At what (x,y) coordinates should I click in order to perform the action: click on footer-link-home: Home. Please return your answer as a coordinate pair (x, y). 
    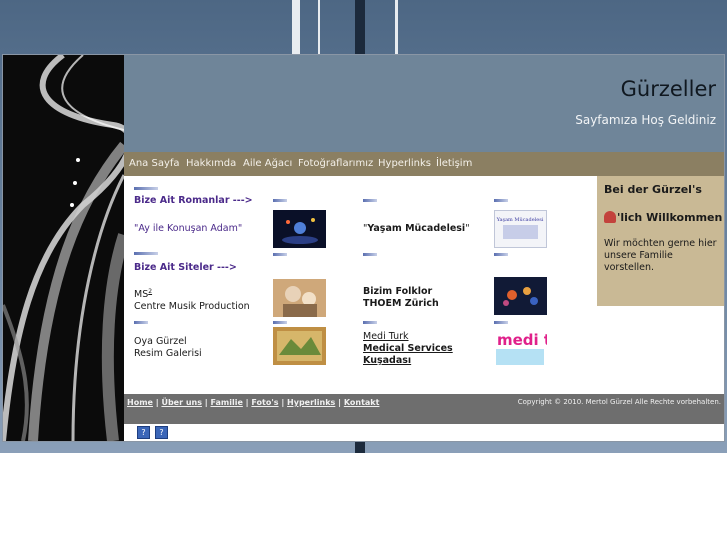
    Looking at the image, I should click on (140, 402).